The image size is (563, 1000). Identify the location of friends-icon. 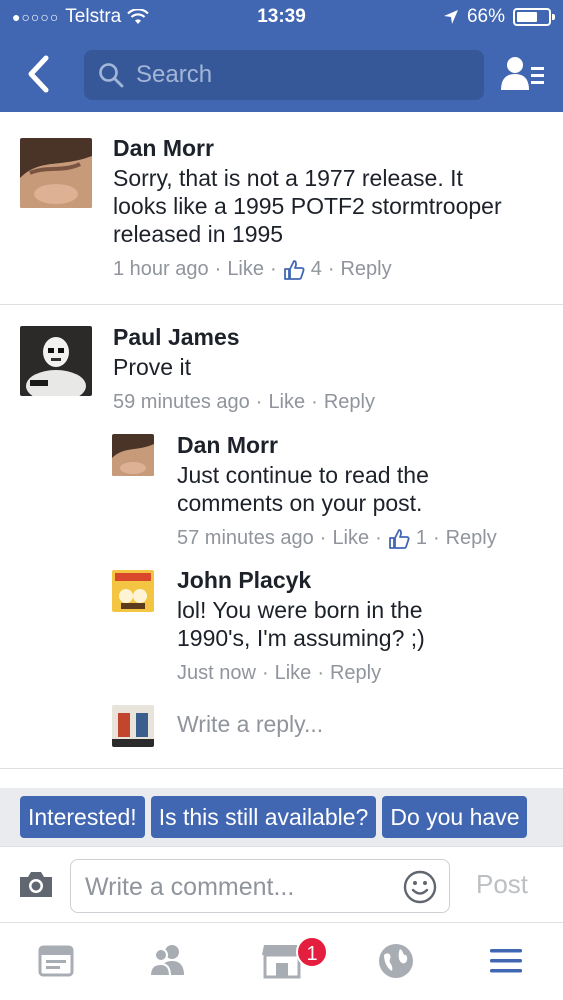
(166, 961).